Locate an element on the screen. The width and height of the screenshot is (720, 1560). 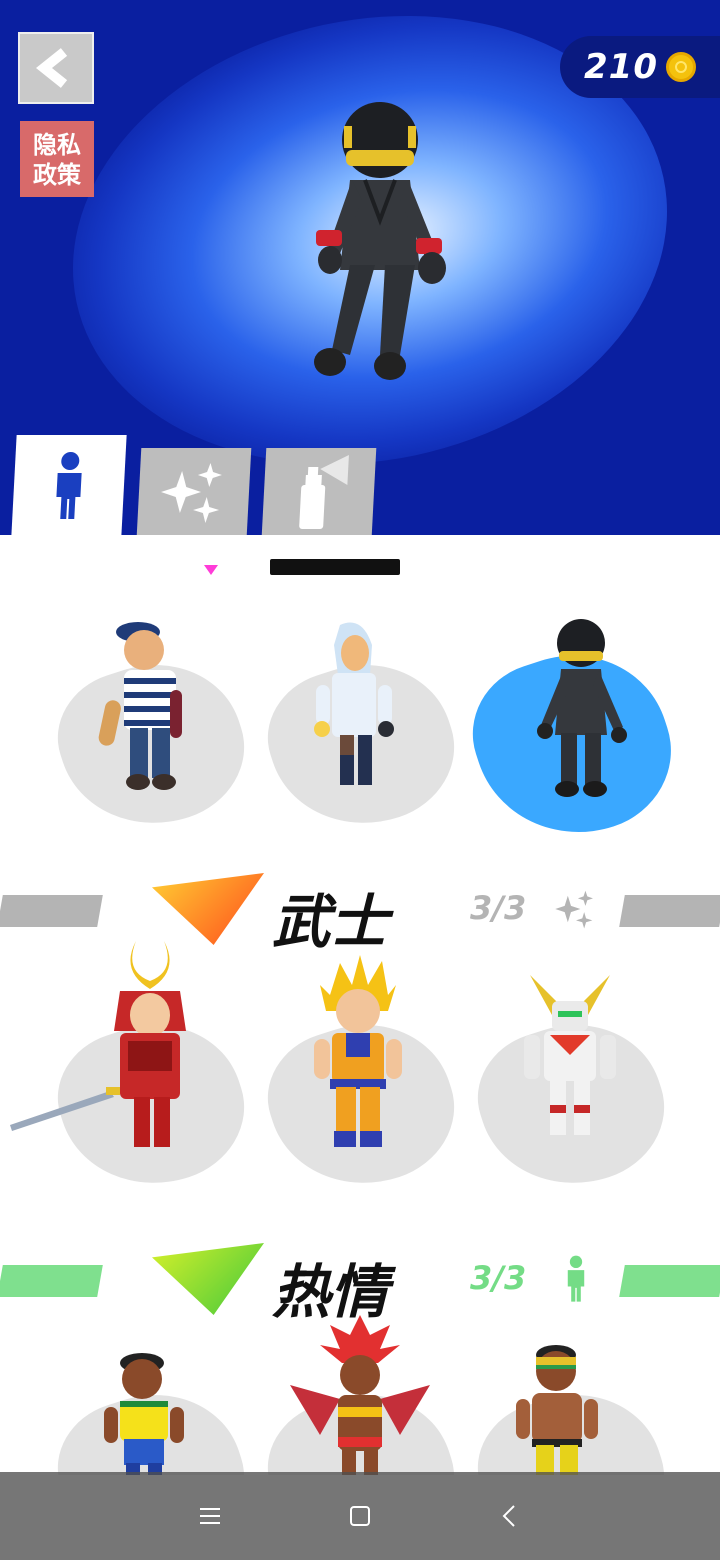
section-header-samurai: 武士 3/3 is located at coordinates (360, 912).